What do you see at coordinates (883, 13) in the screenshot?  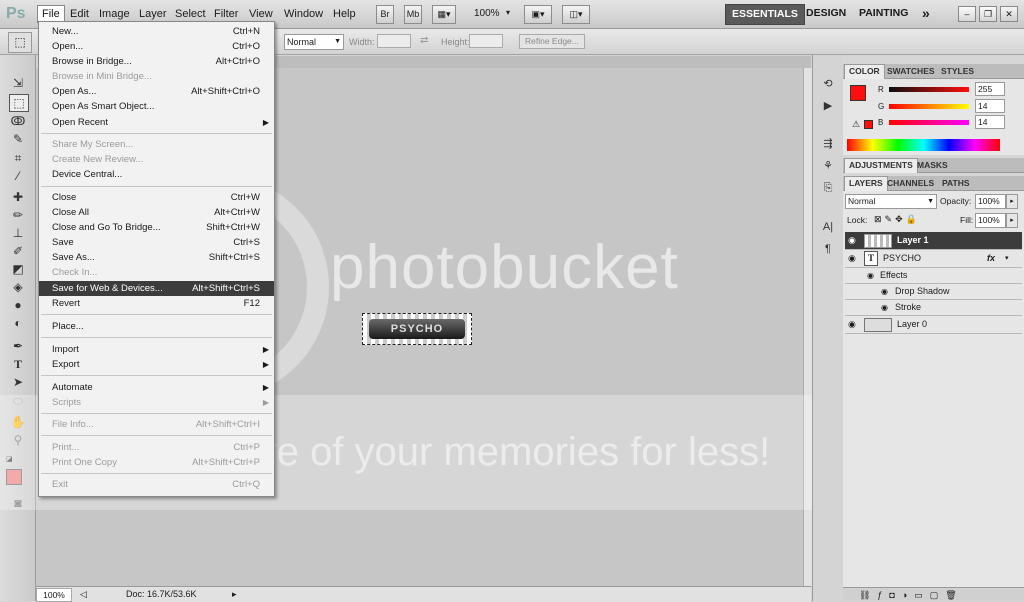 I see `workspace-painting: PAINTING` at bounding box center [883, 13].